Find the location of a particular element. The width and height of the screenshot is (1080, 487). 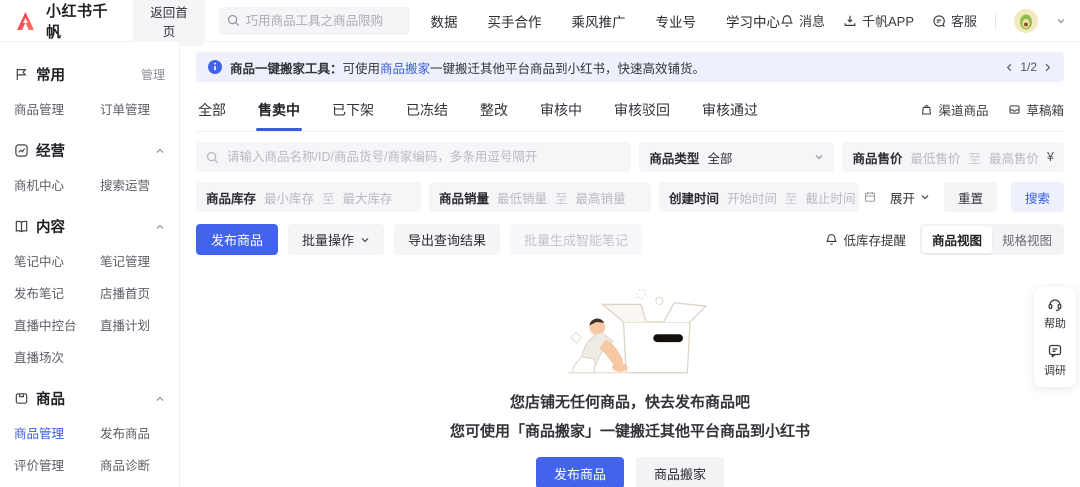

channel-products-label: 渠道商品 is located at coordinates (963, 111).